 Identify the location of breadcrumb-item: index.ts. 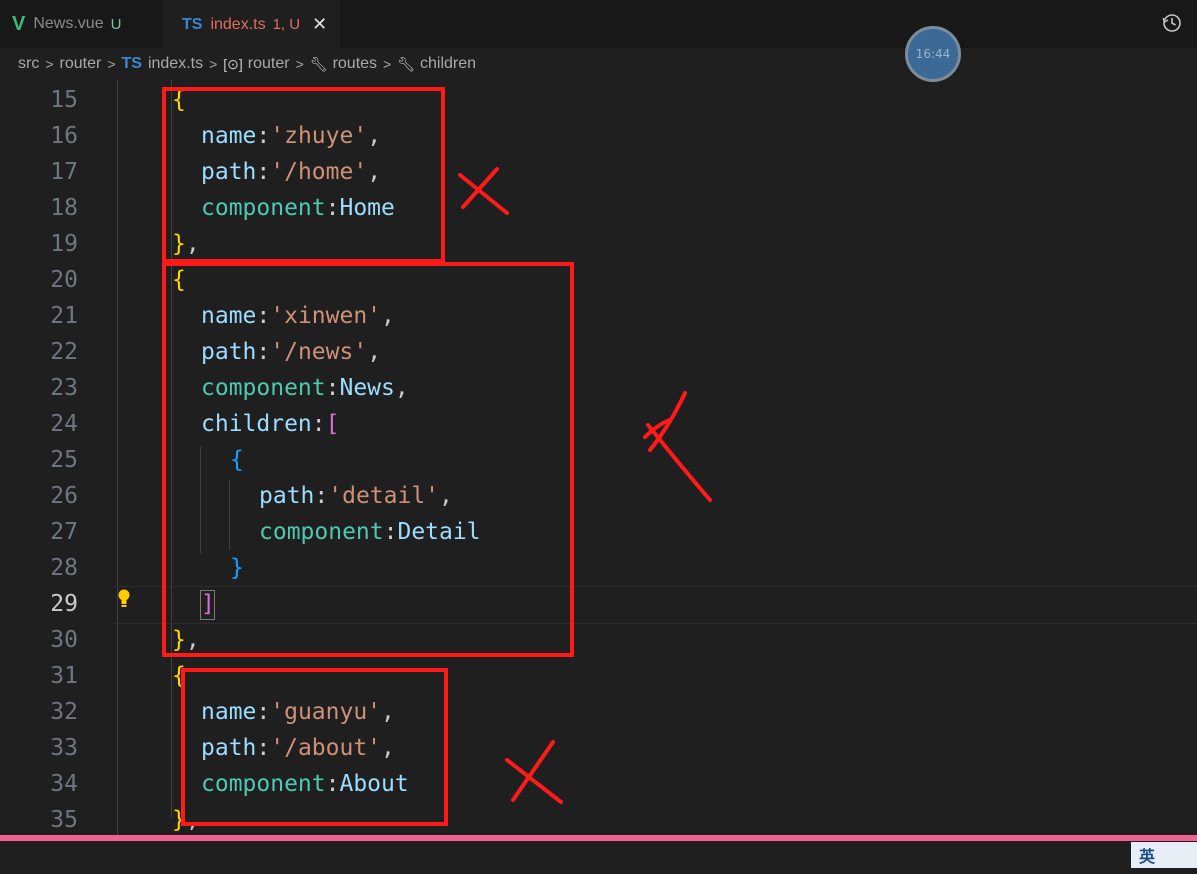
(175, 64).